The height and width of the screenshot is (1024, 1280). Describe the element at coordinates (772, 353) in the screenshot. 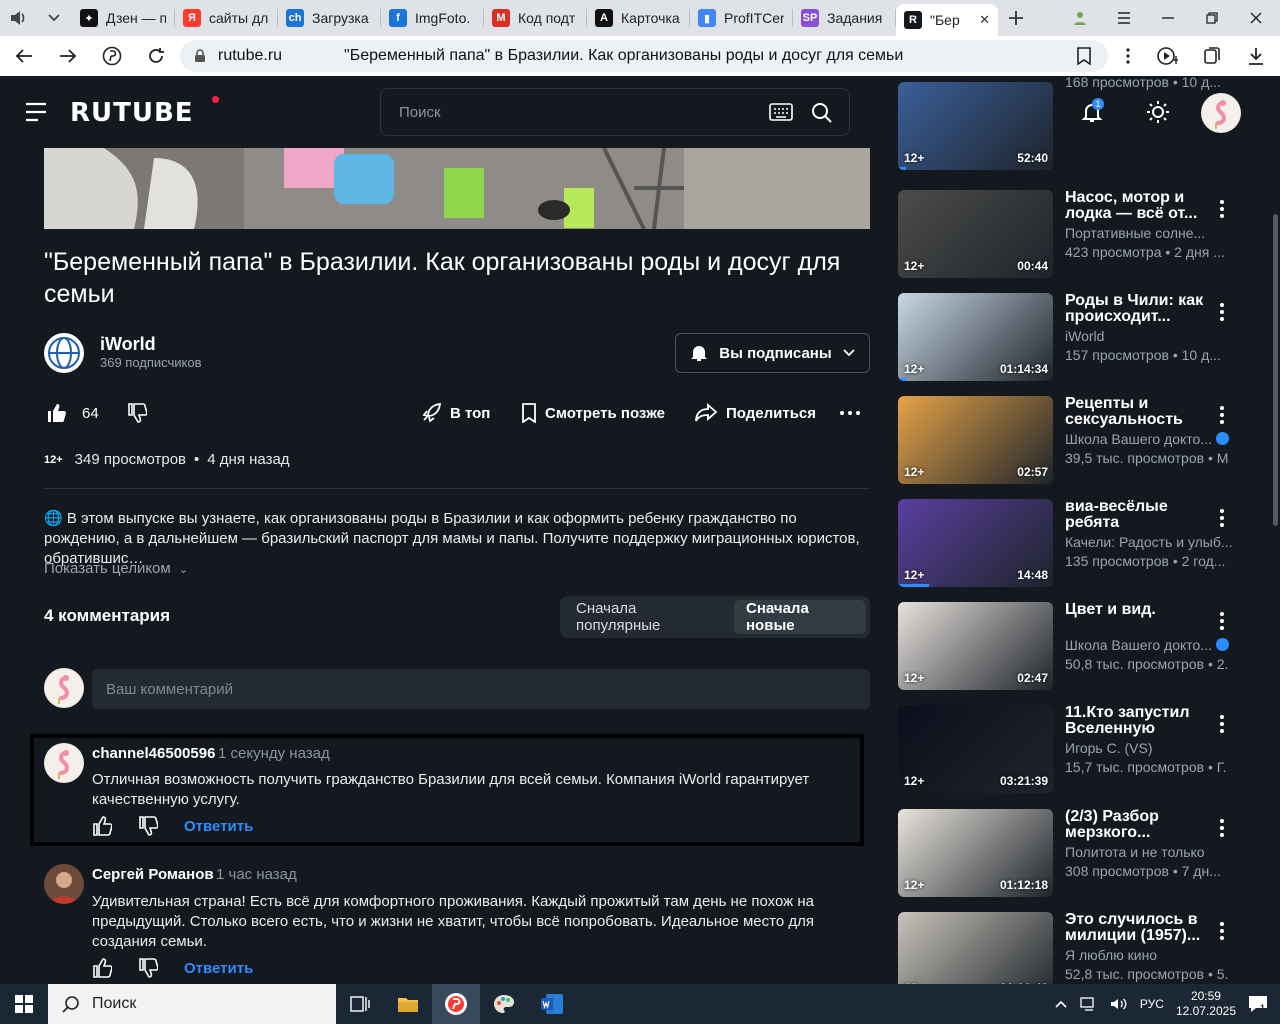

I see `subscribe-button: Вы подписаны` at that location.